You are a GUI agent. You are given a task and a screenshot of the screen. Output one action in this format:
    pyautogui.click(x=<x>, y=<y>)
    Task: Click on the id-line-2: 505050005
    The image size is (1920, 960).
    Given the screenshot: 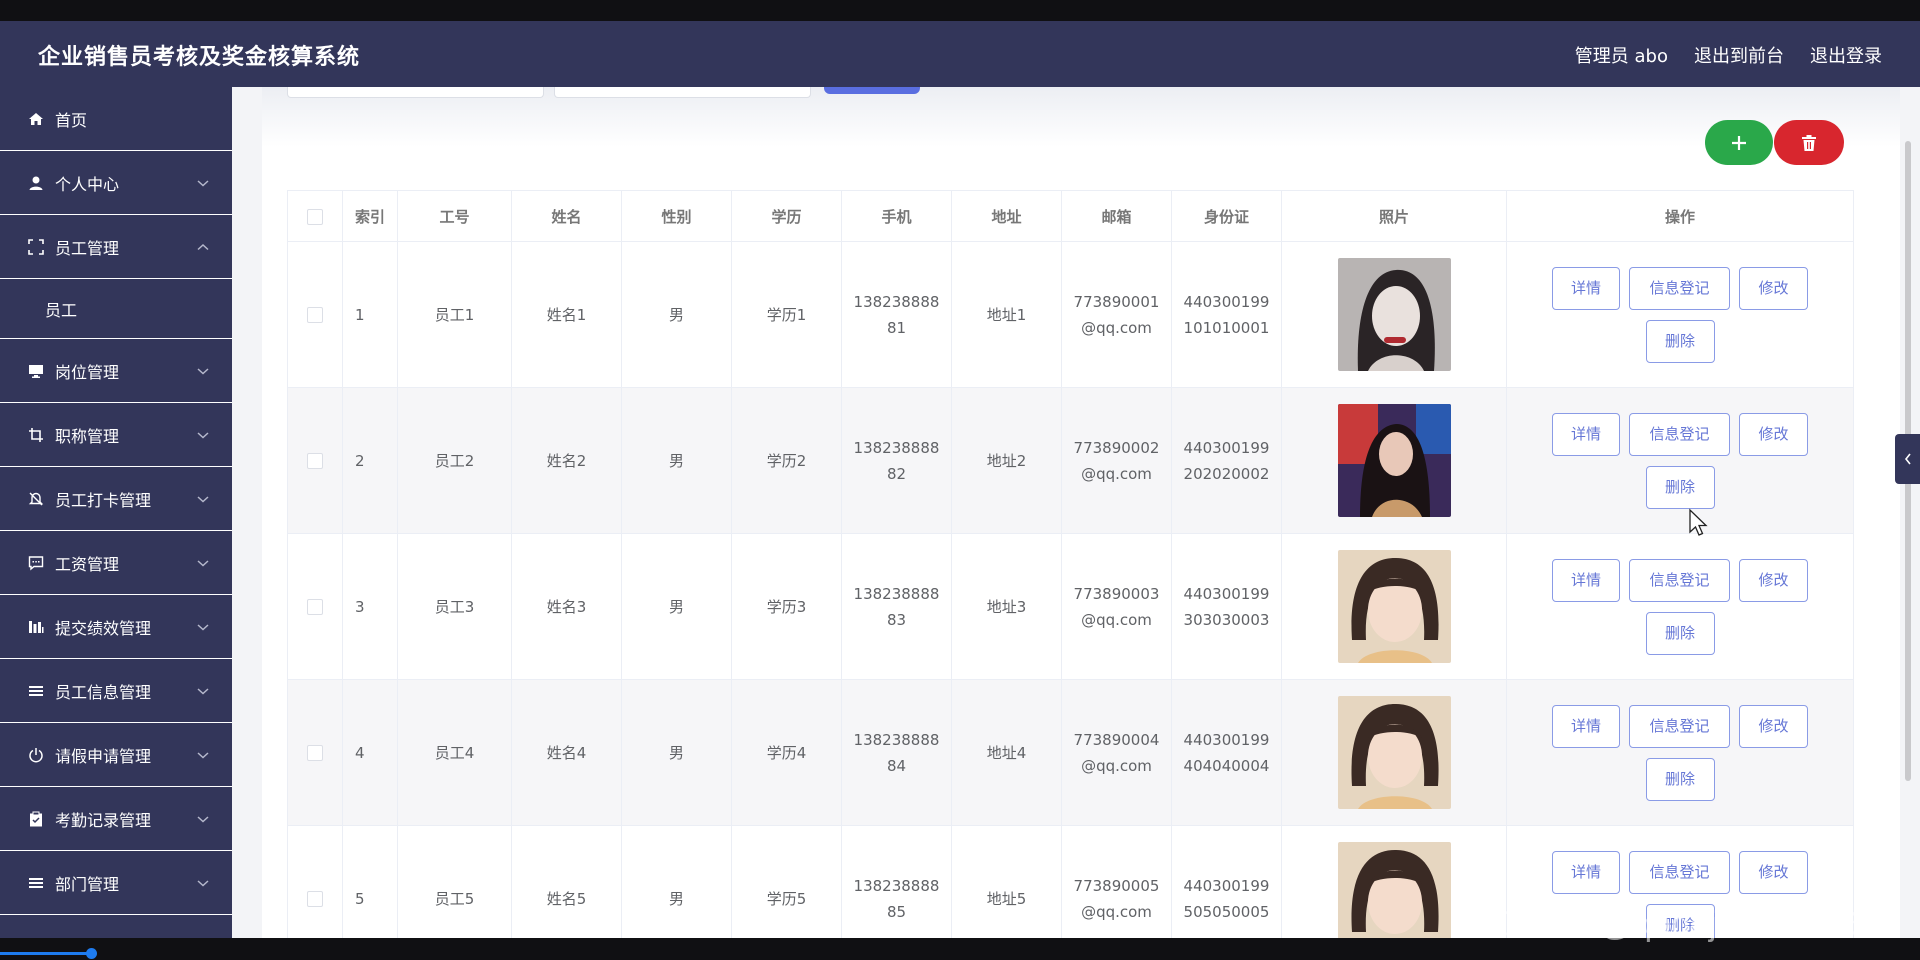 What is the action you would take?
    pyautogui.click(x=1226, y=911)
    